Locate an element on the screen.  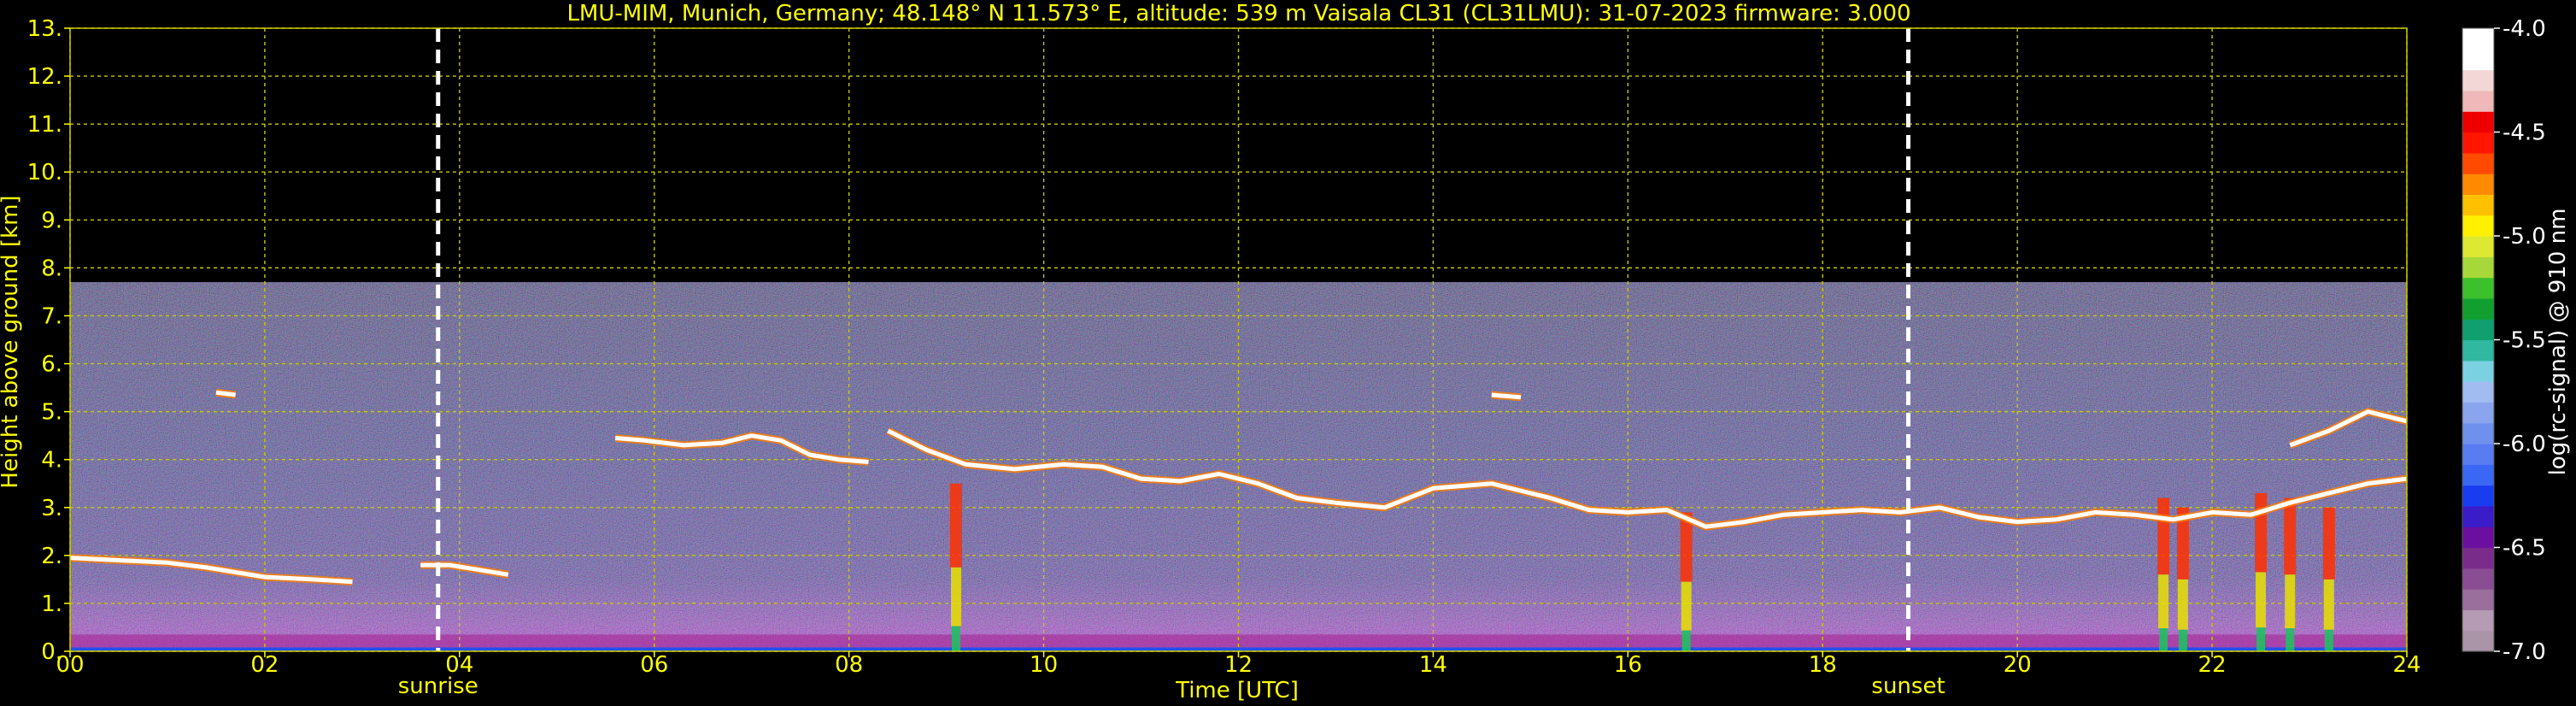
colorbar-tick-label: -5.0 is located at coordinates (2524, 237).